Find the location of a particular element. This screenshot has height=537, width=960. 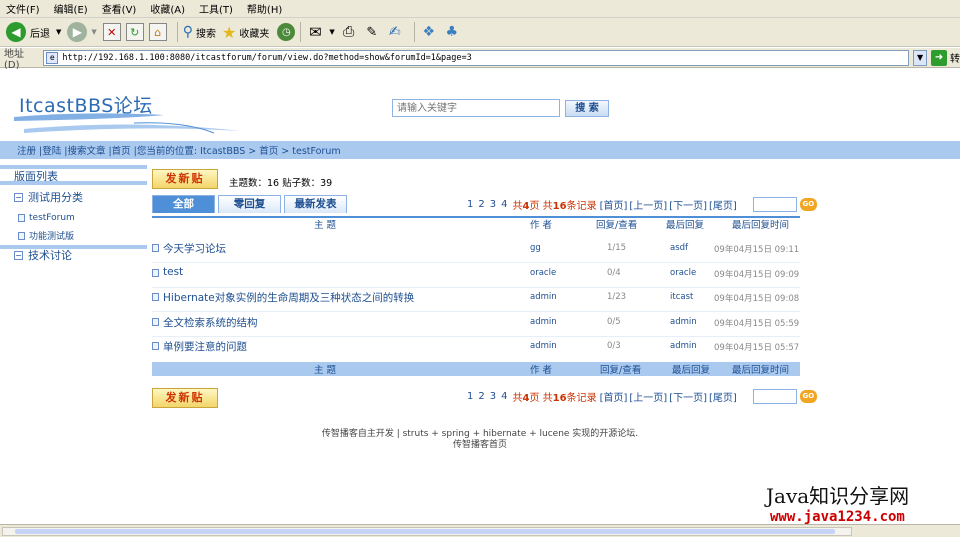

tab-zero-reply: 零回复 is located at coordinates (249, 204).